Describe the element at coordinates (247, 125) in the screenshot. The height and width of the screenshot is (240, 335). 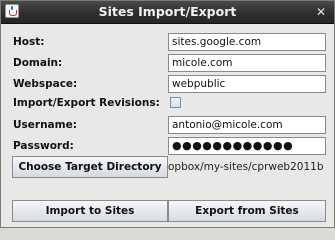
I see `username-field: antonio@micole.com` at that location.